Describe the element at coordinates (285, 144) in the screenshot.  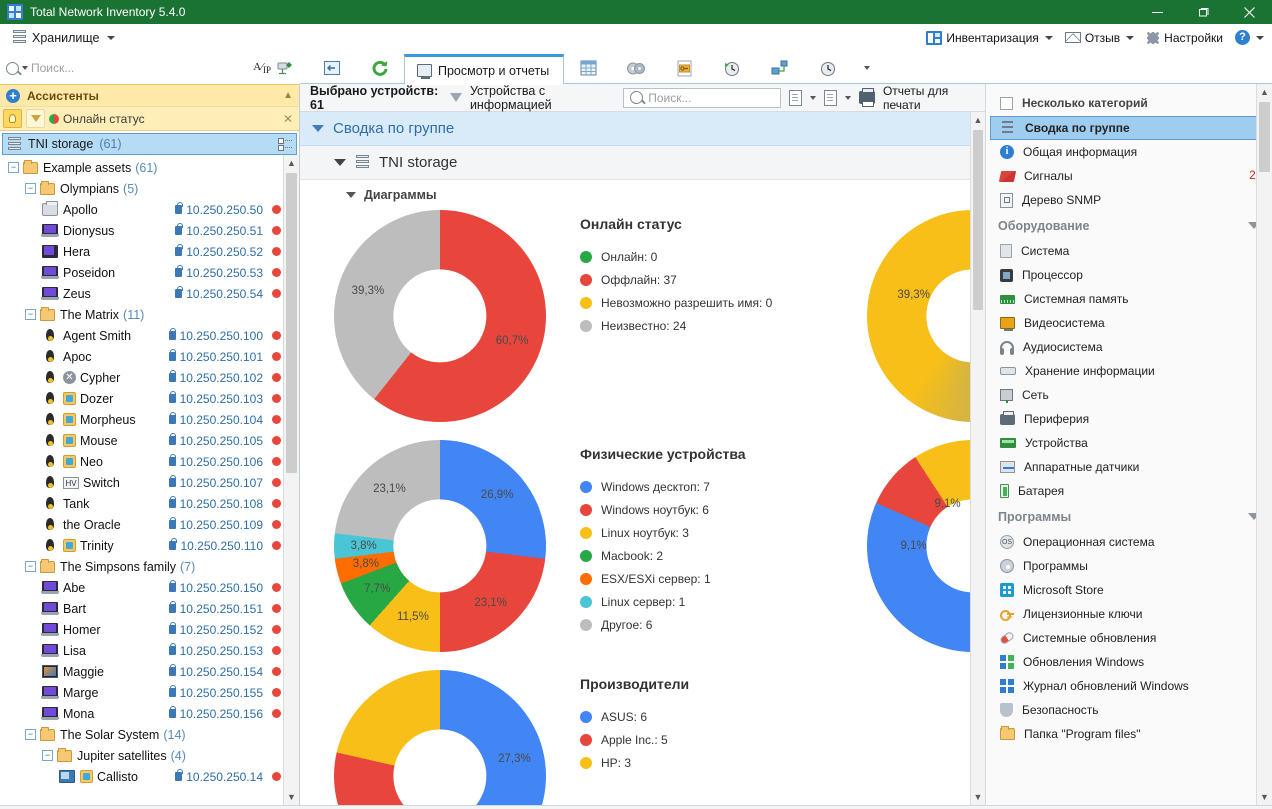
I see `selection-mode-icon` at that location.